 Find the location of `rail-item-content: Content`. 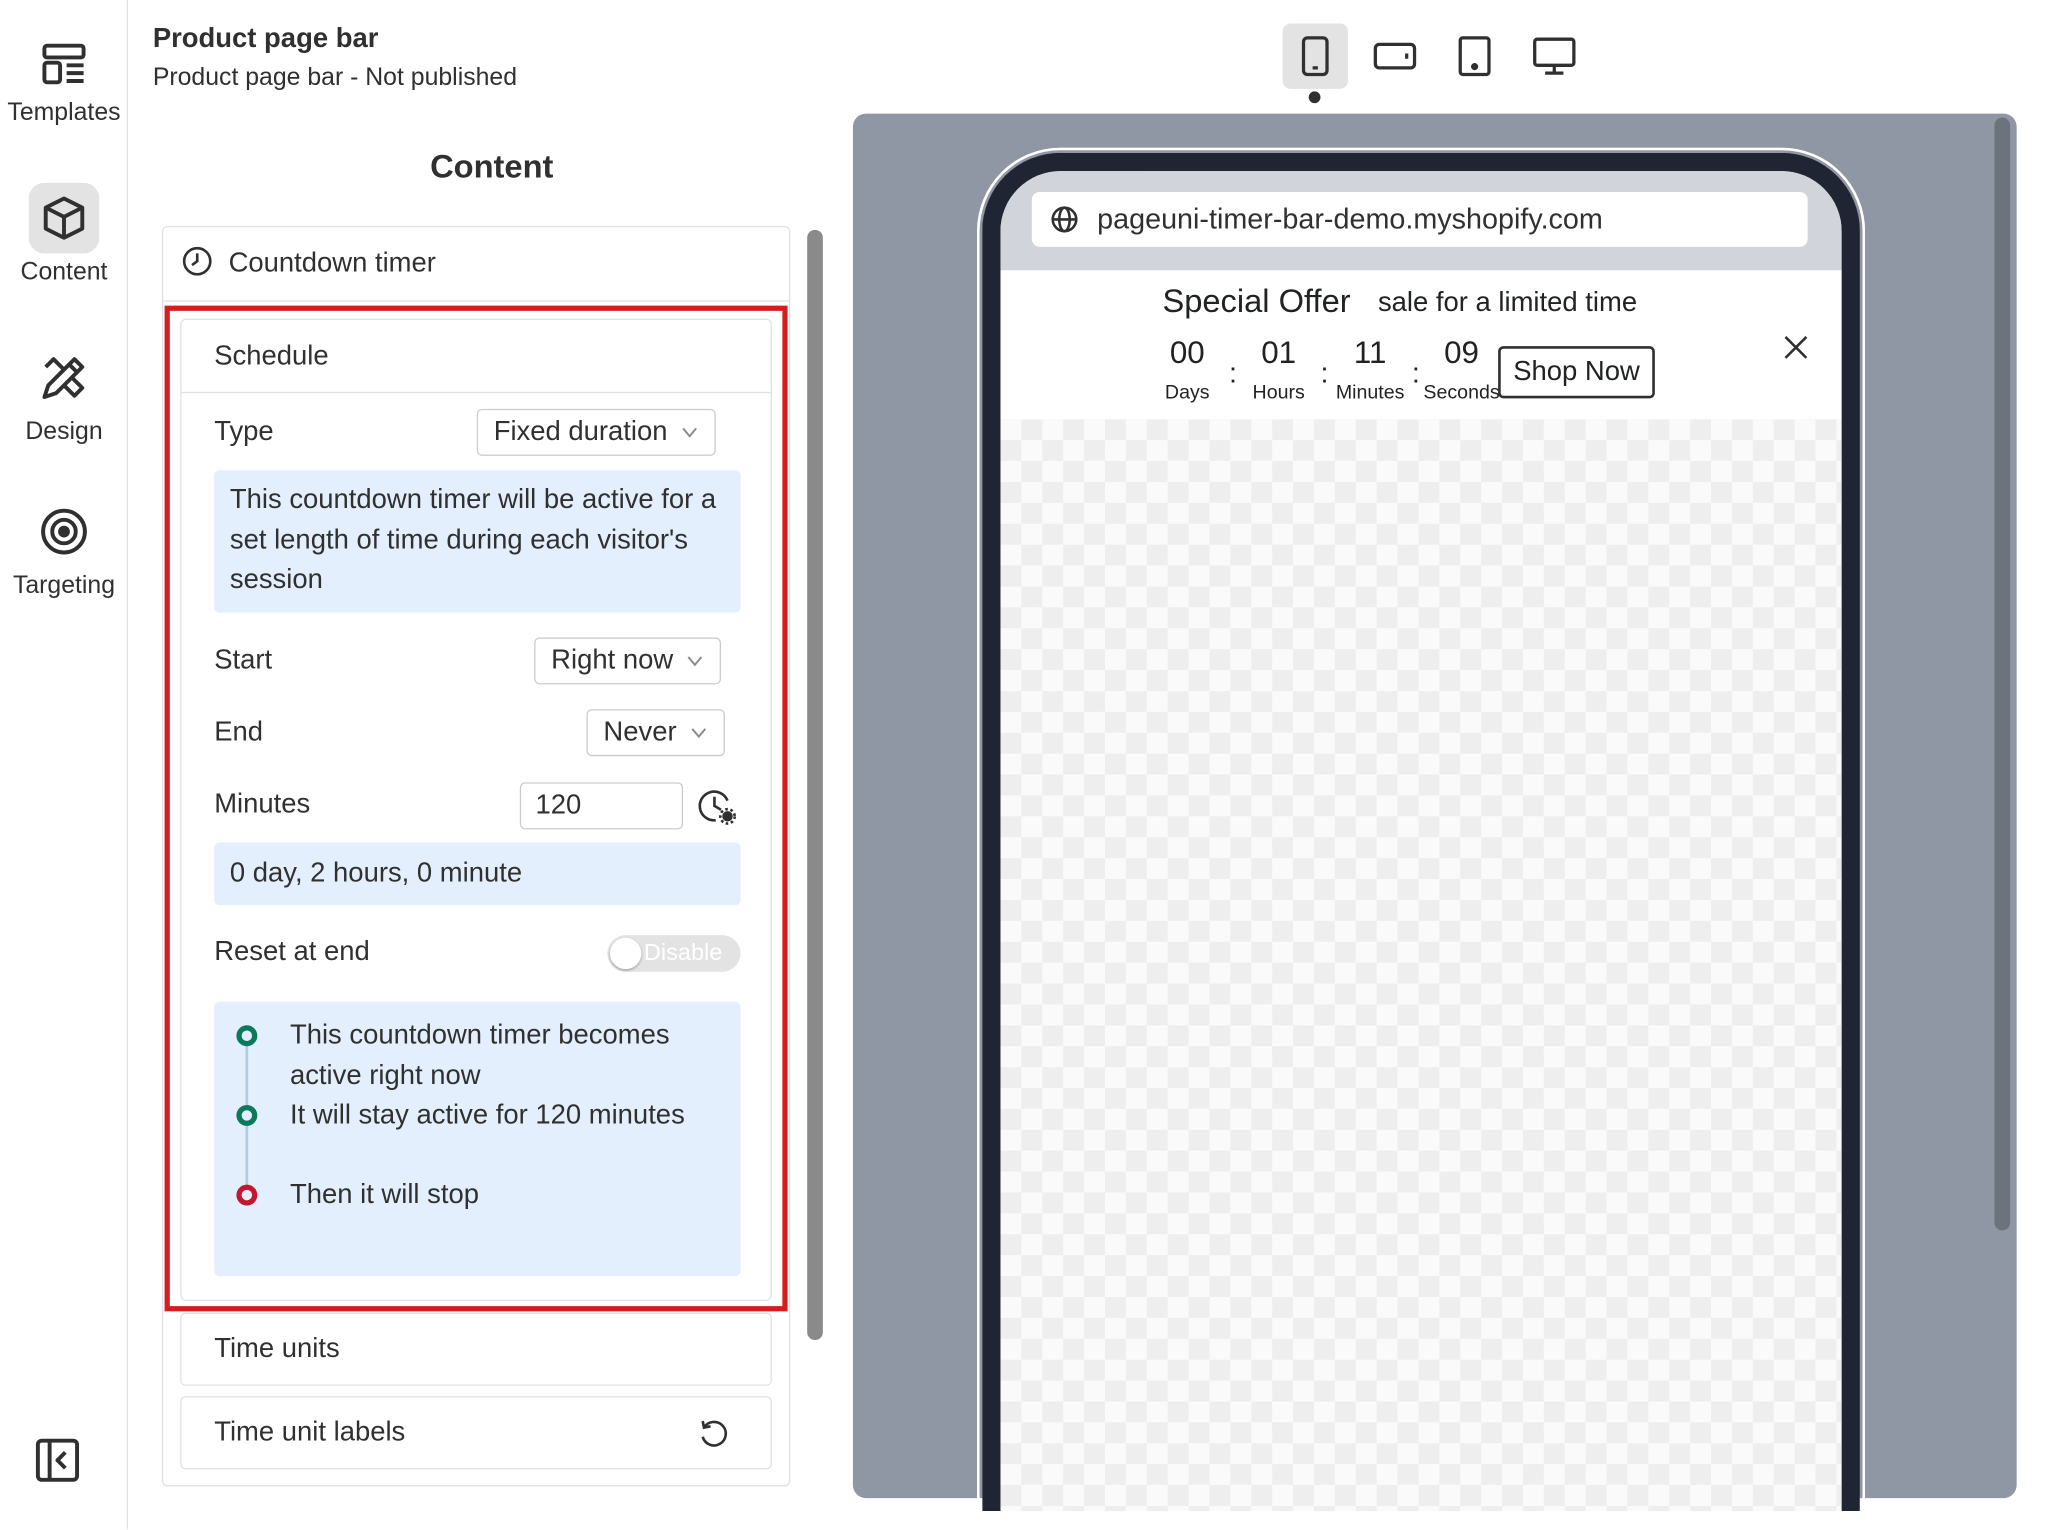

rail-item-content: Content is located at coordinates (64, 234).